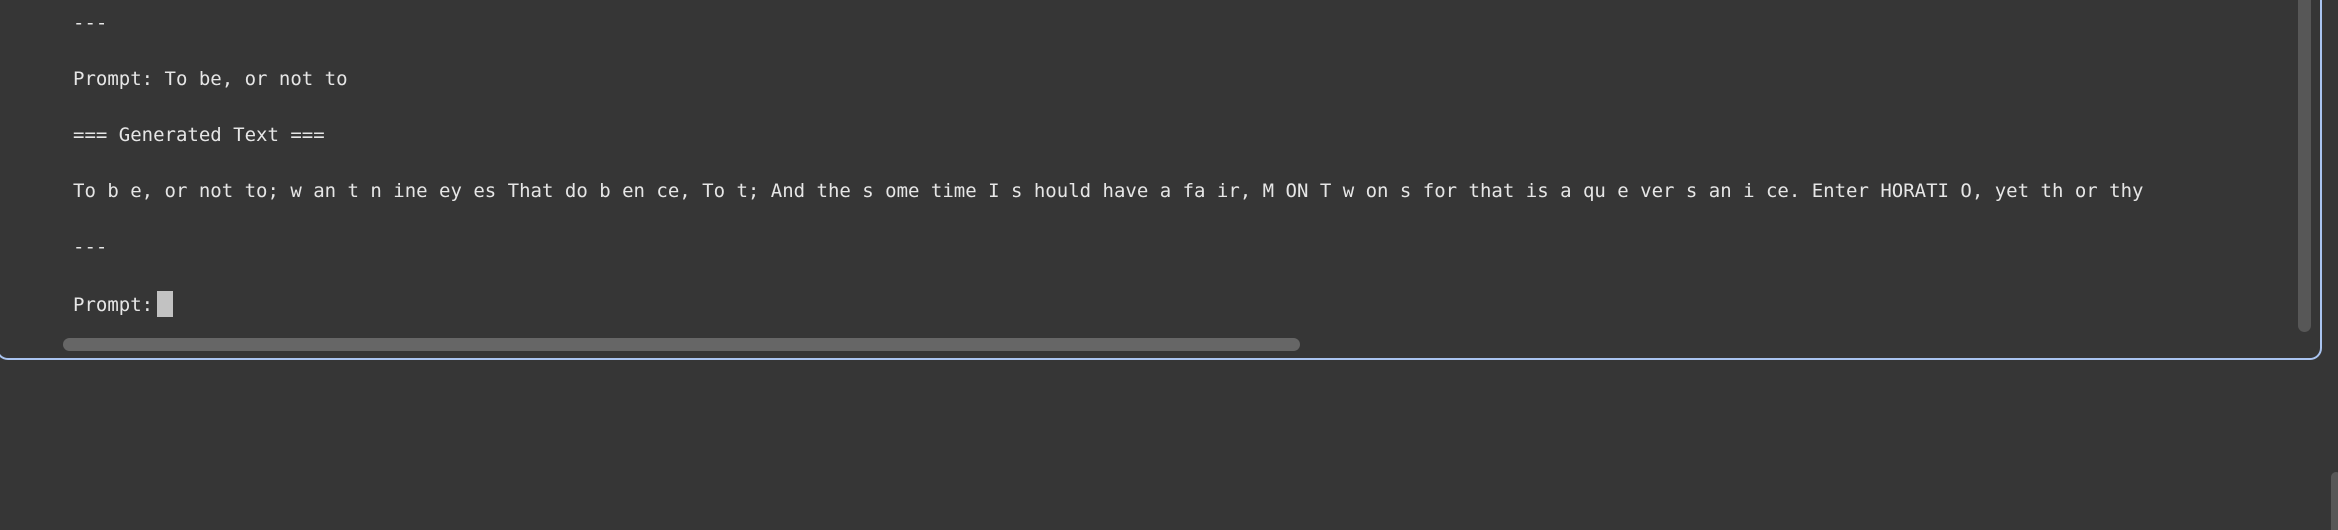  Describe the element at coordinates (165, 304) in the screenshot. I see `text-cursor` at that location.